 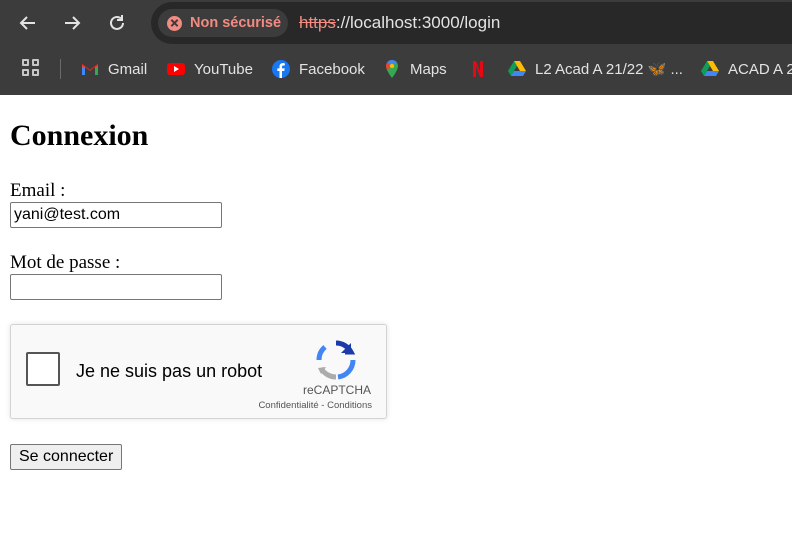 I want to click on security-chip: Non sécurisé, so click(x=223, y=23).